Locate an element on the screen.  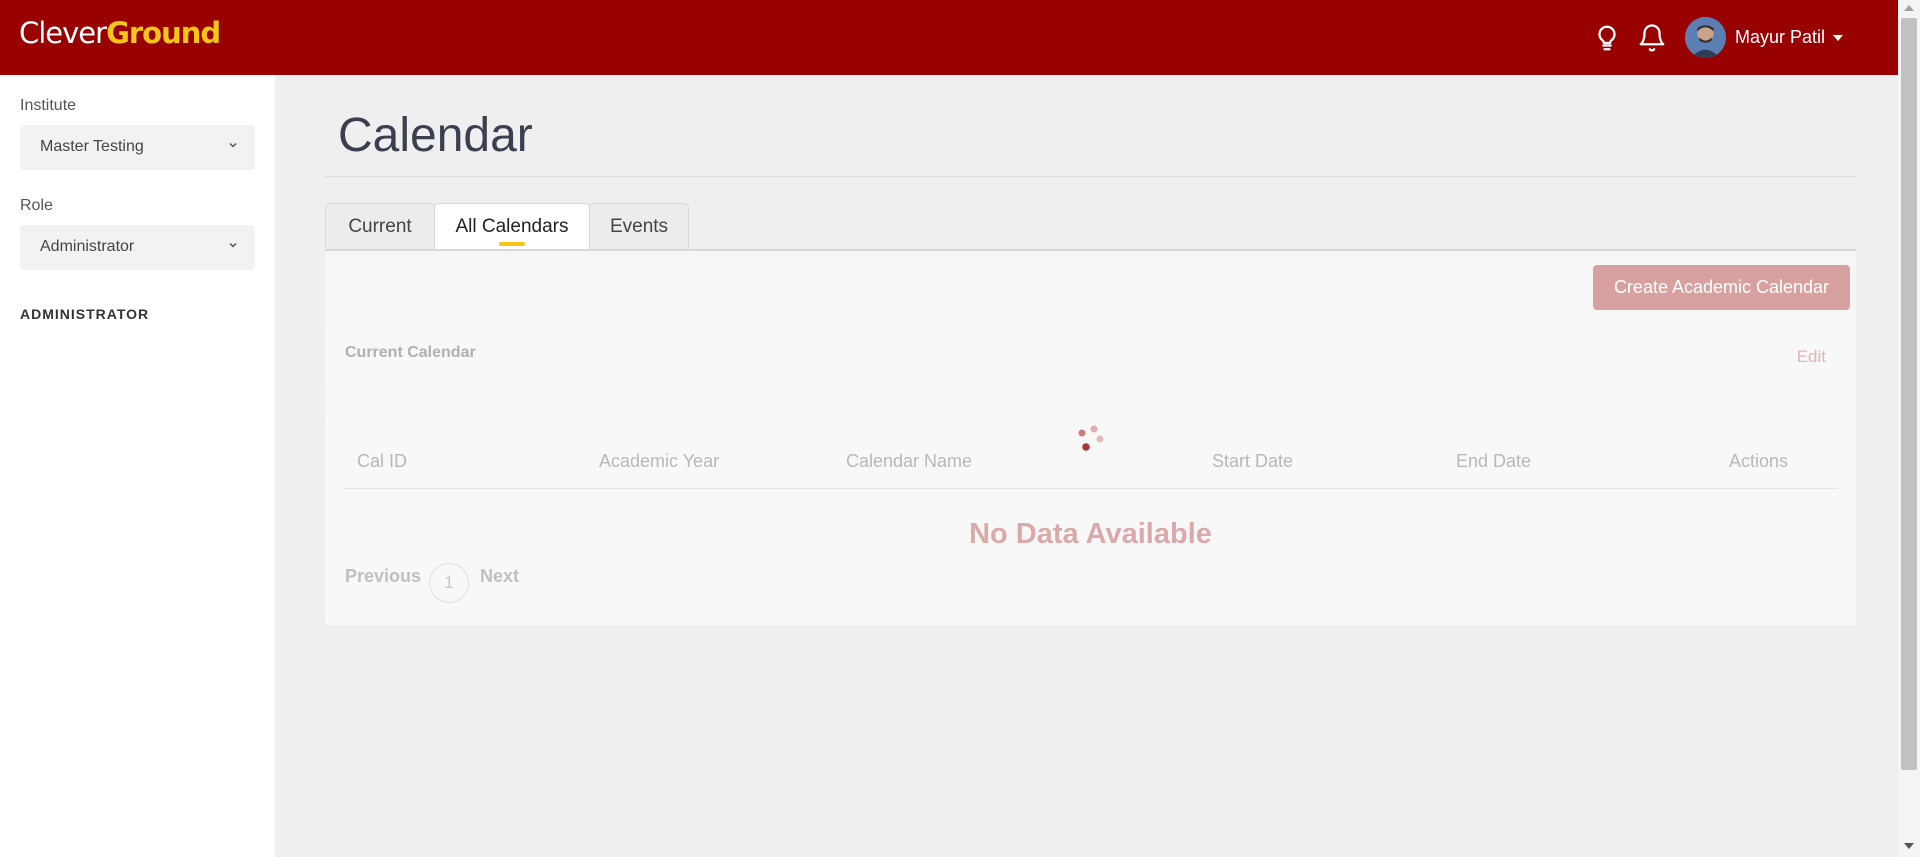
column-header-start-date: Start Date is located at coordinates (1252, 461).